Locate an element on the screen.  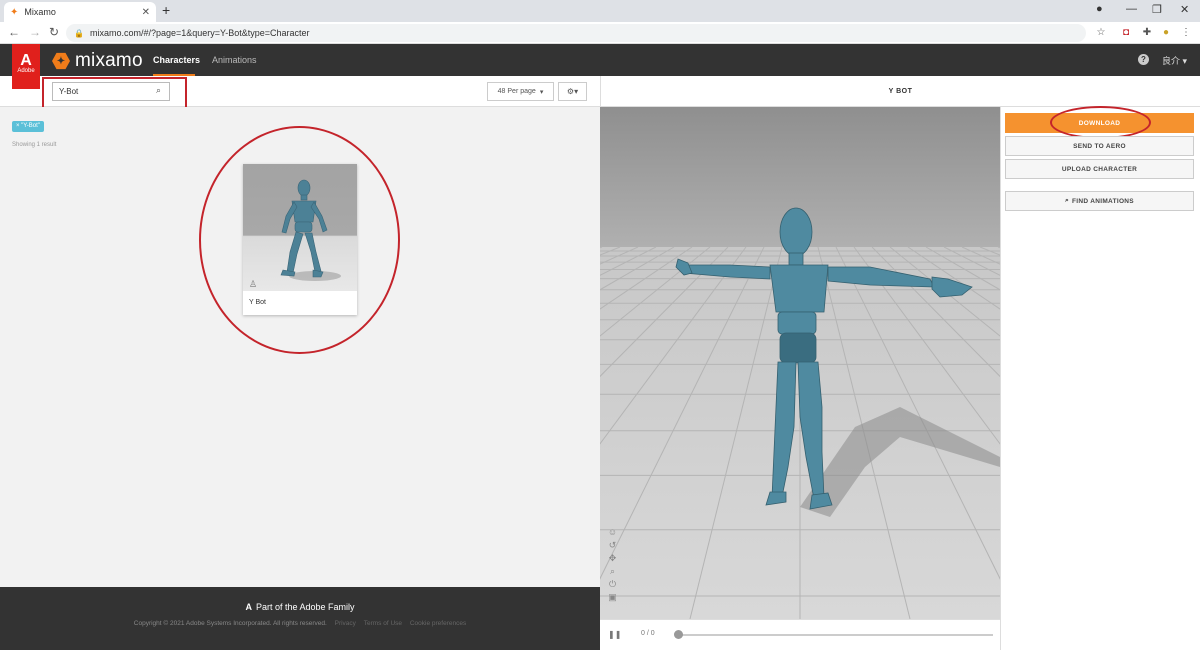
camera-icon: ▣ is located at coordinates (612, 597).